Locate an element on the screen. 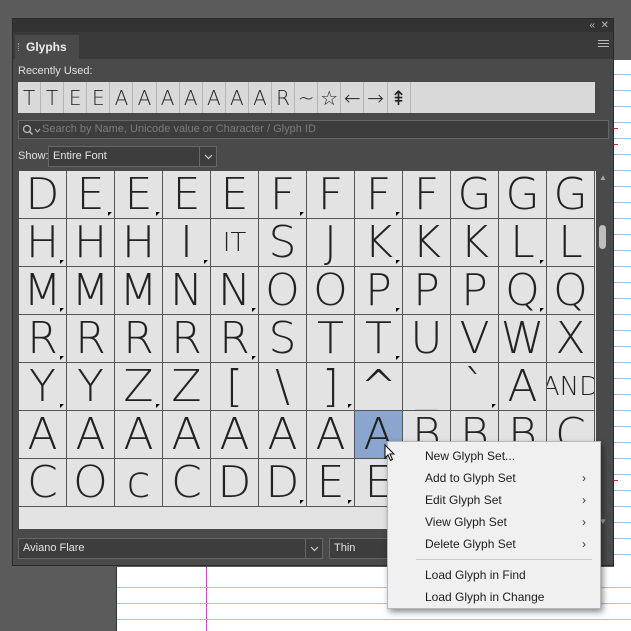 This screenshot has height=631, width=631. font-family-dropdown: Aviano Flare is located at coordinates (170, 548).